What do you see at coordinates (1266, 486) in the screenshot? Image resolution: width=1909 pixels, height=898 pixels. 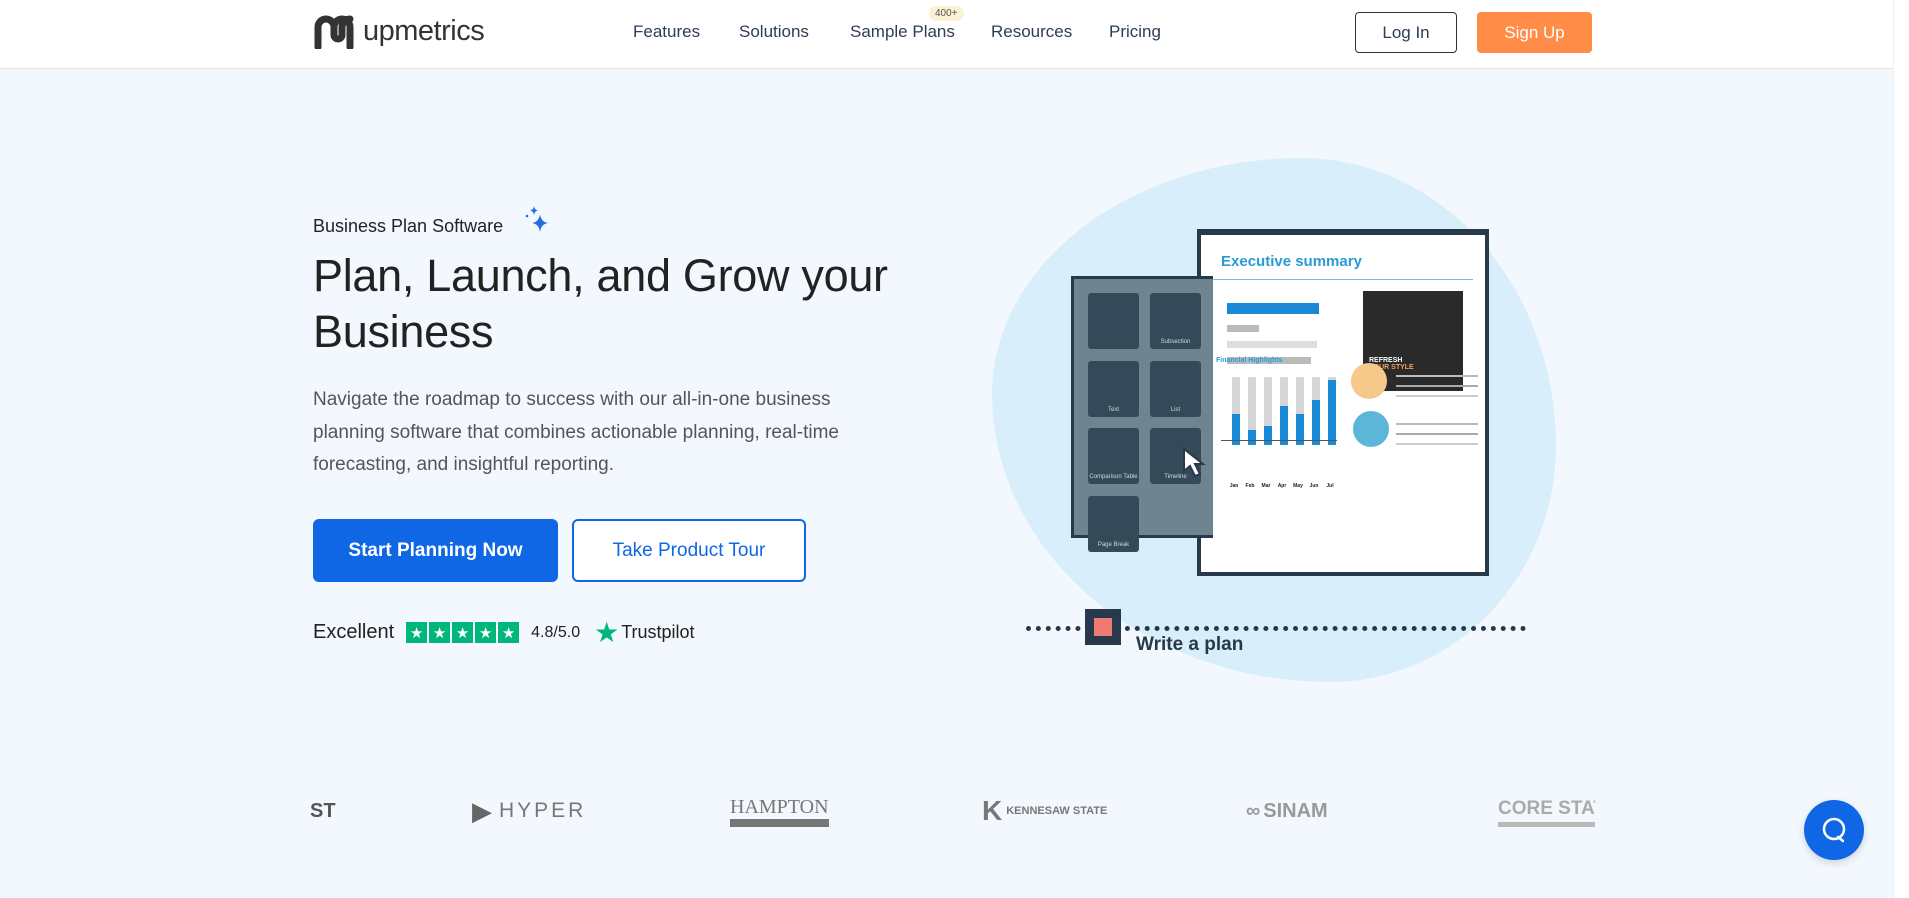 I see `month-label: Mar` at bounding box center [1266, 486].